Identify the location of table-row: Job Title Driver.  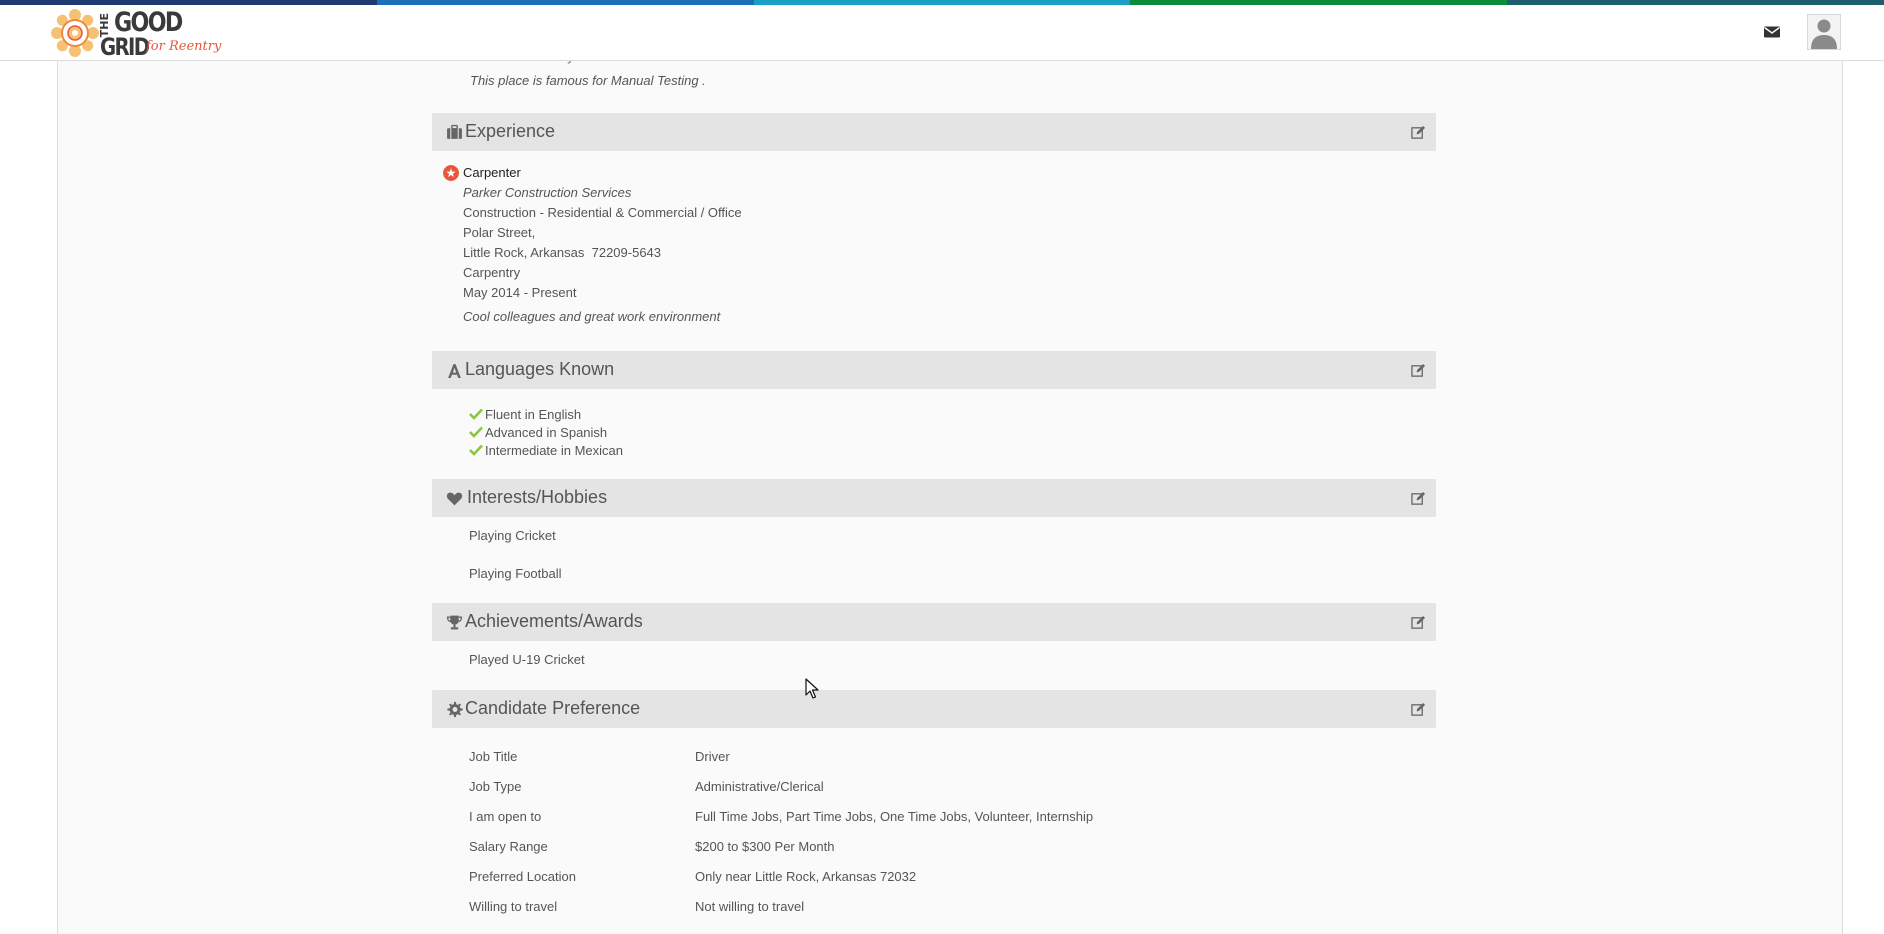
(919, 759).